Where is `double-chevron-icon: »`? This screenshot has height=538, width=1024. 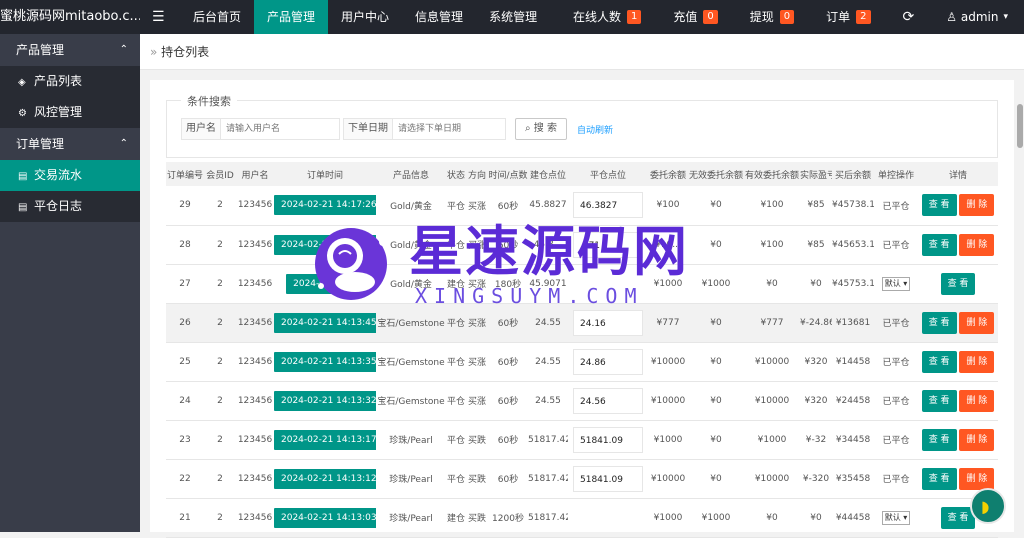
double-chevron-icon: » is located at coordinates (156, 52).